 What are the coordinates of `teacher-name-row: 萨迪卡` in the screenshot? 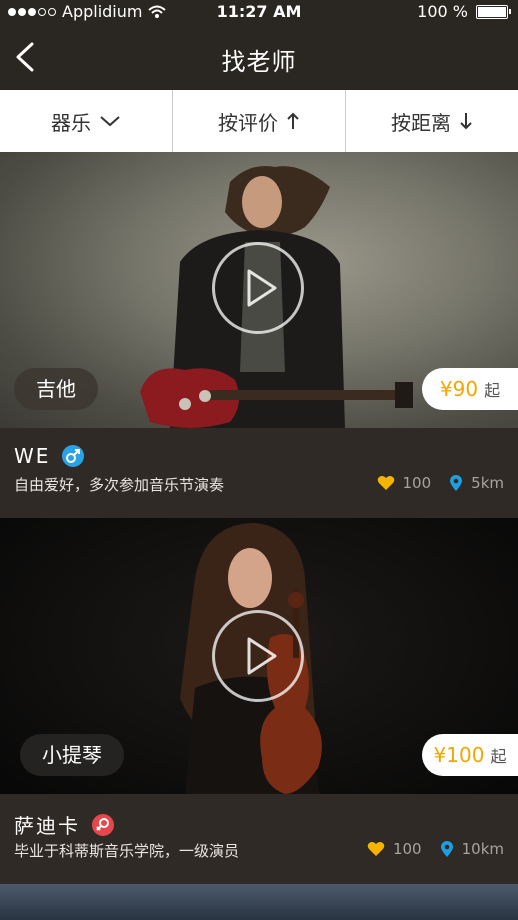 It's located at (64, 824).